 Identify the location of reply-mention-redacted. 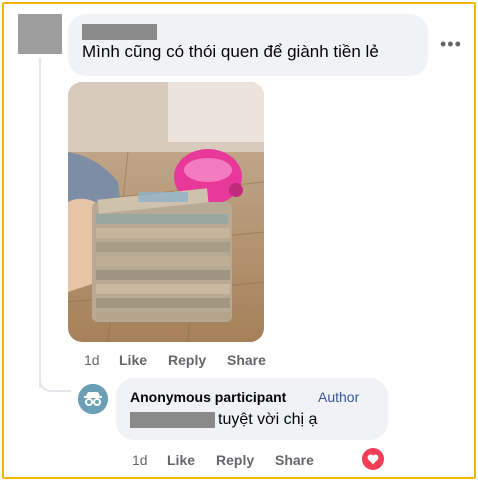
(172, 420).